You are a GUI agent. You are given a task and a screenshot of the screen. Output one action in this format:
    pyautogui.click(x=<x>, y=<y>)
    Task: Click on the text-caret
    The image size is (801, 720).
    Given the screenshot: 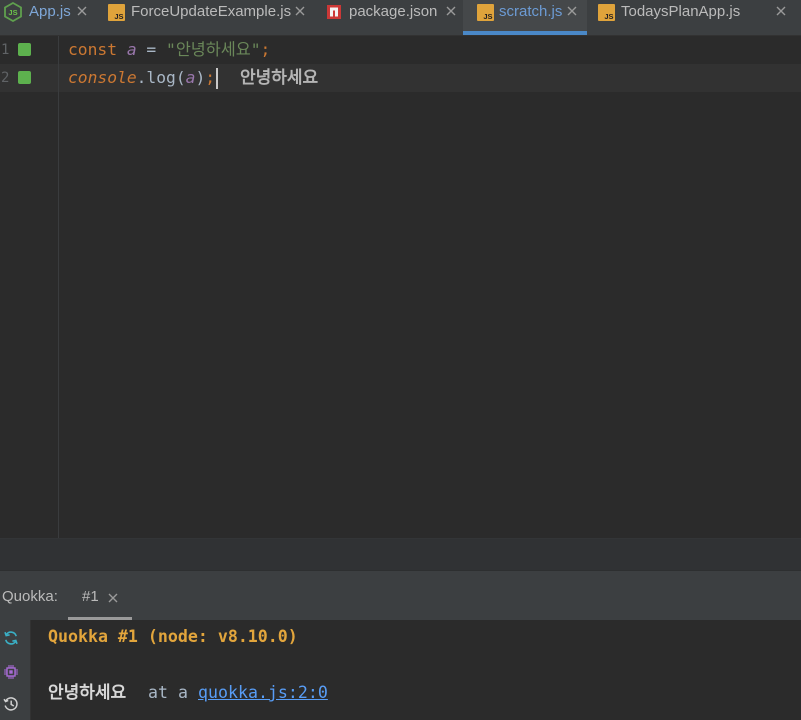 What is the action you would take?
    pyautogui.click(x=217, y=78)
    